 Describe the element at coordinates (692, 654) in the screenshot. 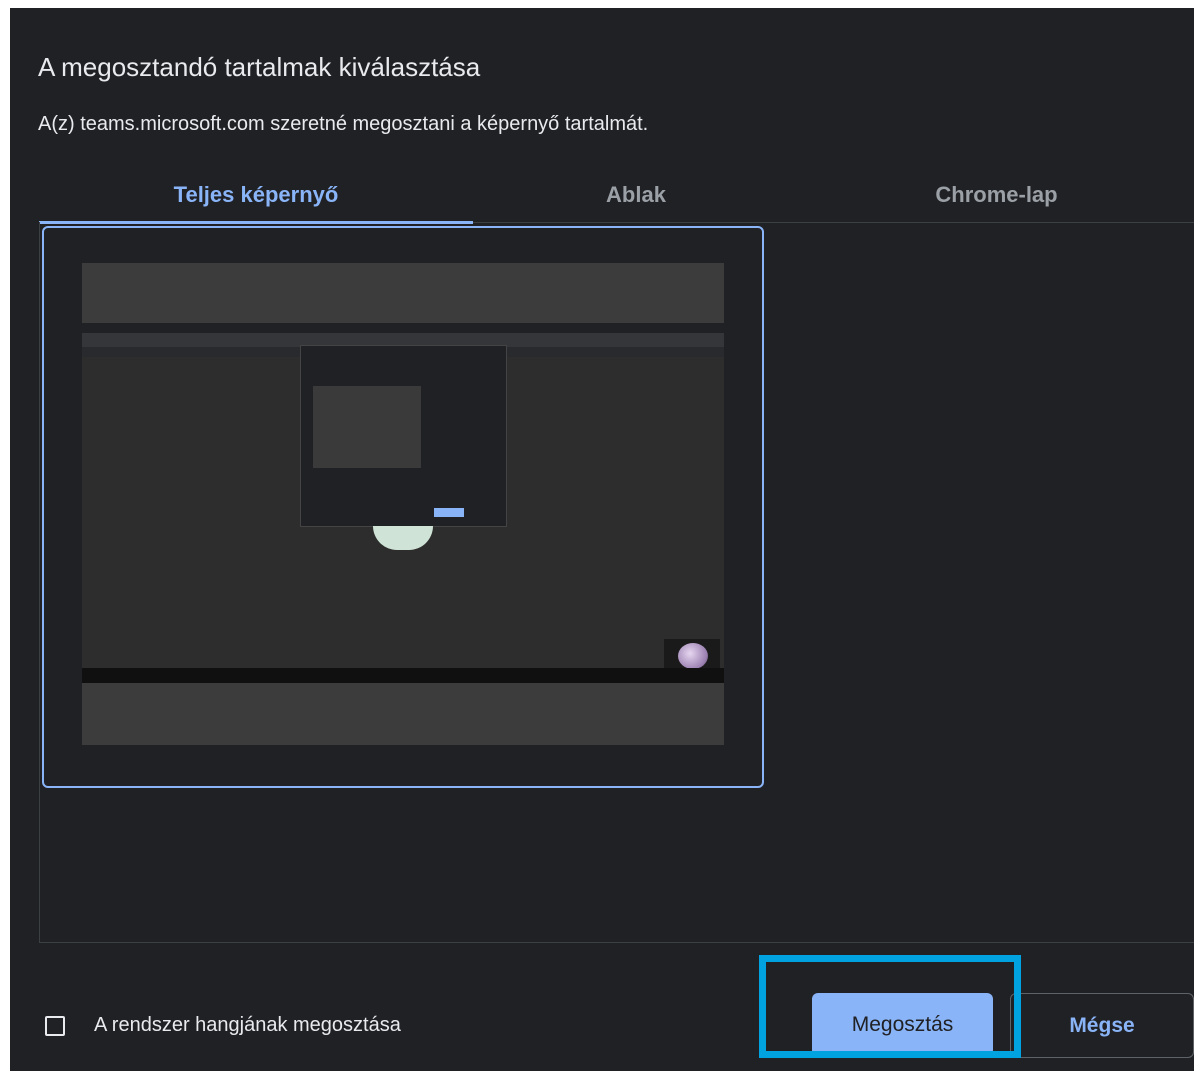

I see `video-tile-preview` at that location.